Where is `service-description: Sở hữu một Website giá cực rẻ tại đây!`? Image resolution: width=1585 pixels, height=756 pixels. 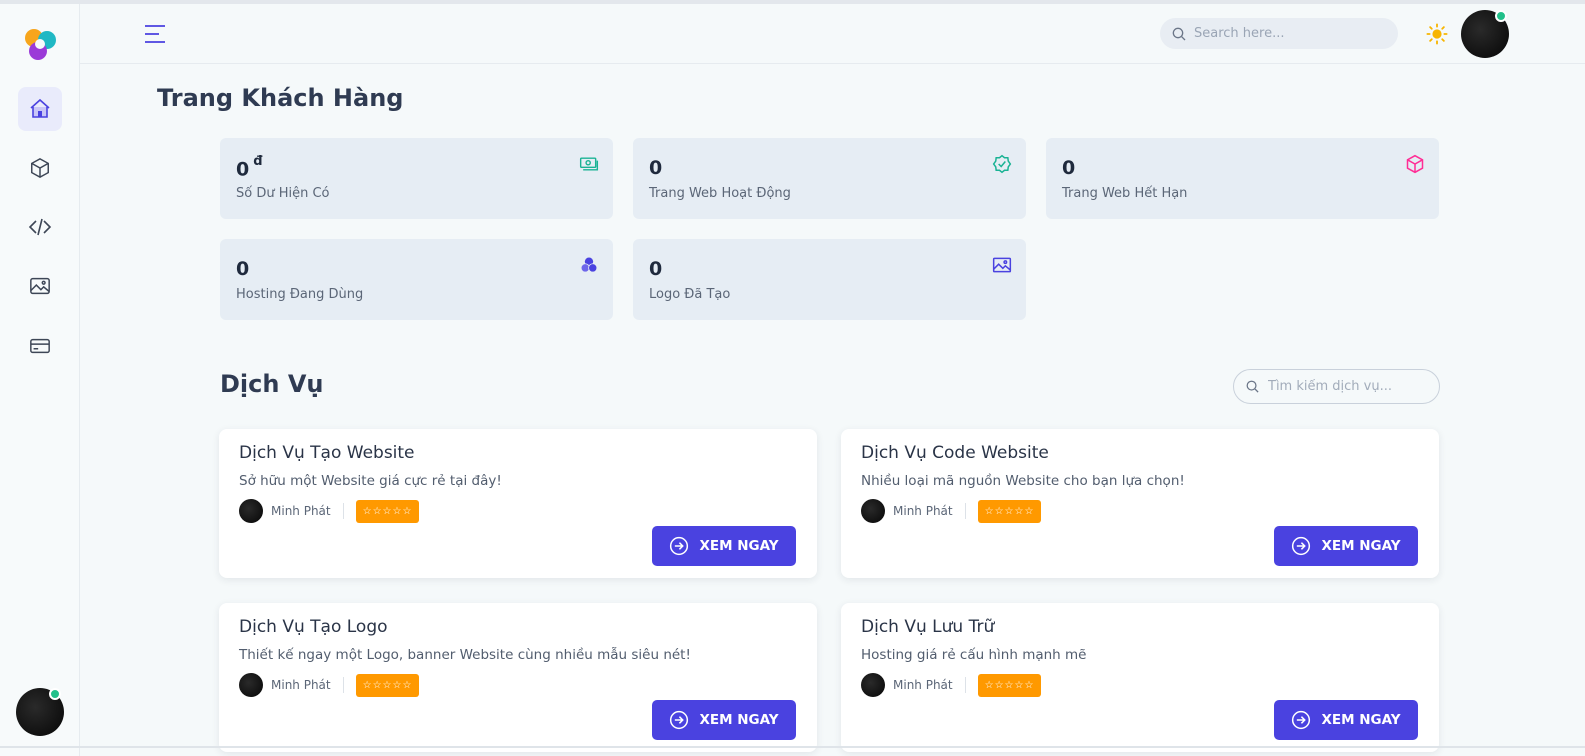 service-description: Sở hữu một Website giá cực rẻ tại đây! is located at coordinates (370, 481).